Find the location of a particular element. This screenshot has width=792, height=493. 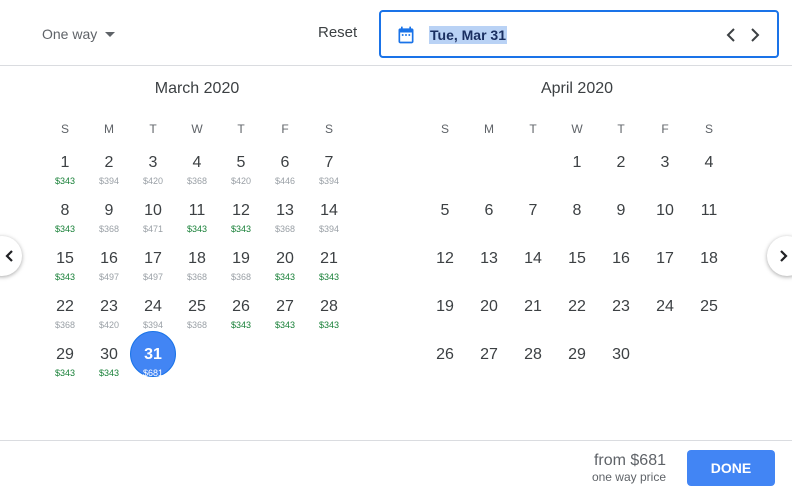

day-number: 15 is located at coordinates (65, 258).